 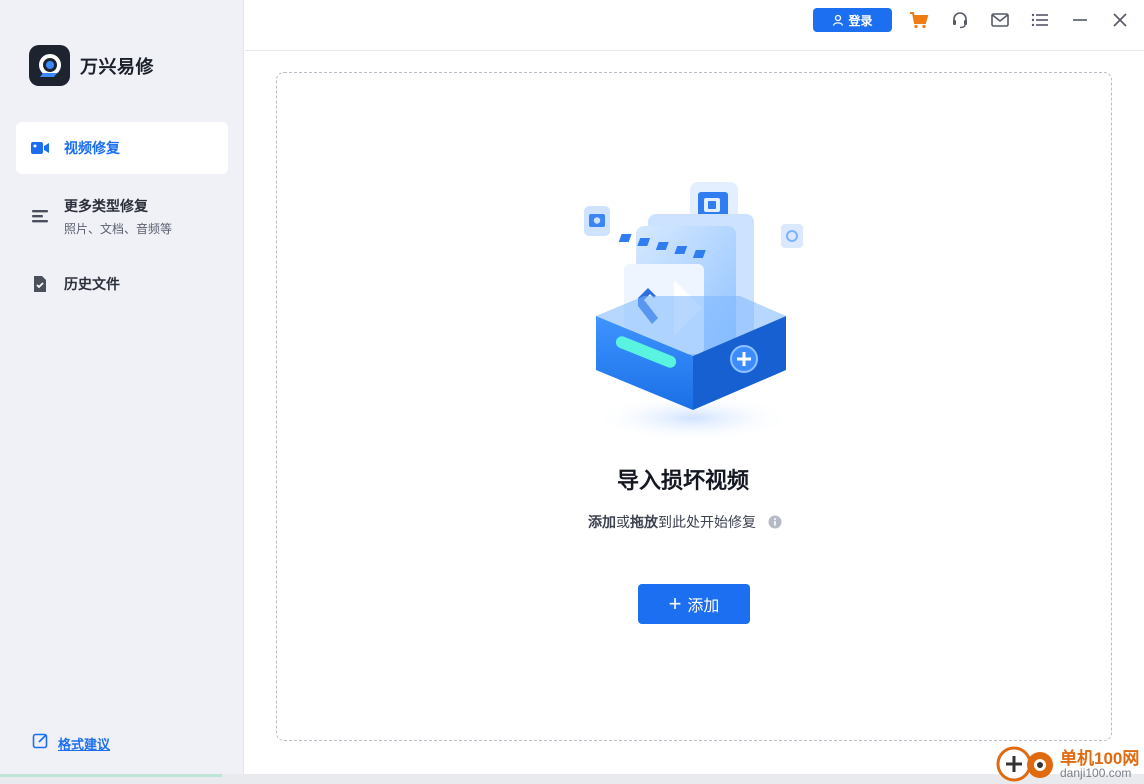 What do you see at coordinates (960, 20) in the screenshot?
I see `headset-icon` at bounding box center [960, 20].